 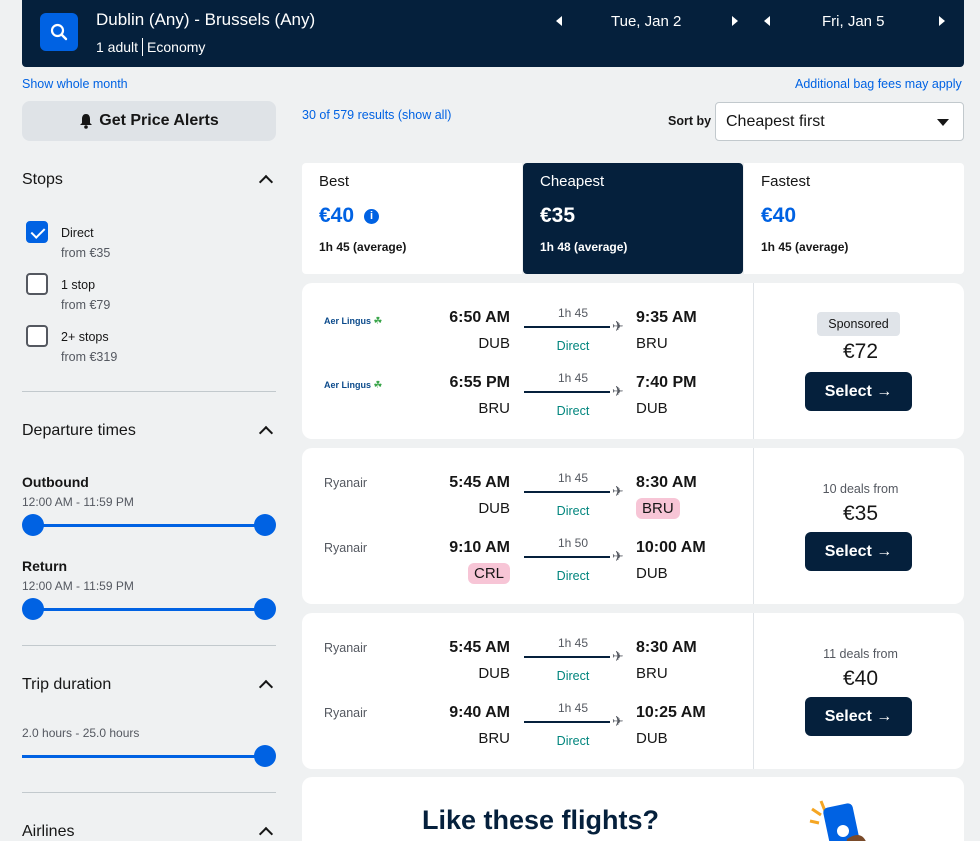 I want to click on stops-1-checkbox, so click(x=37, y=284).